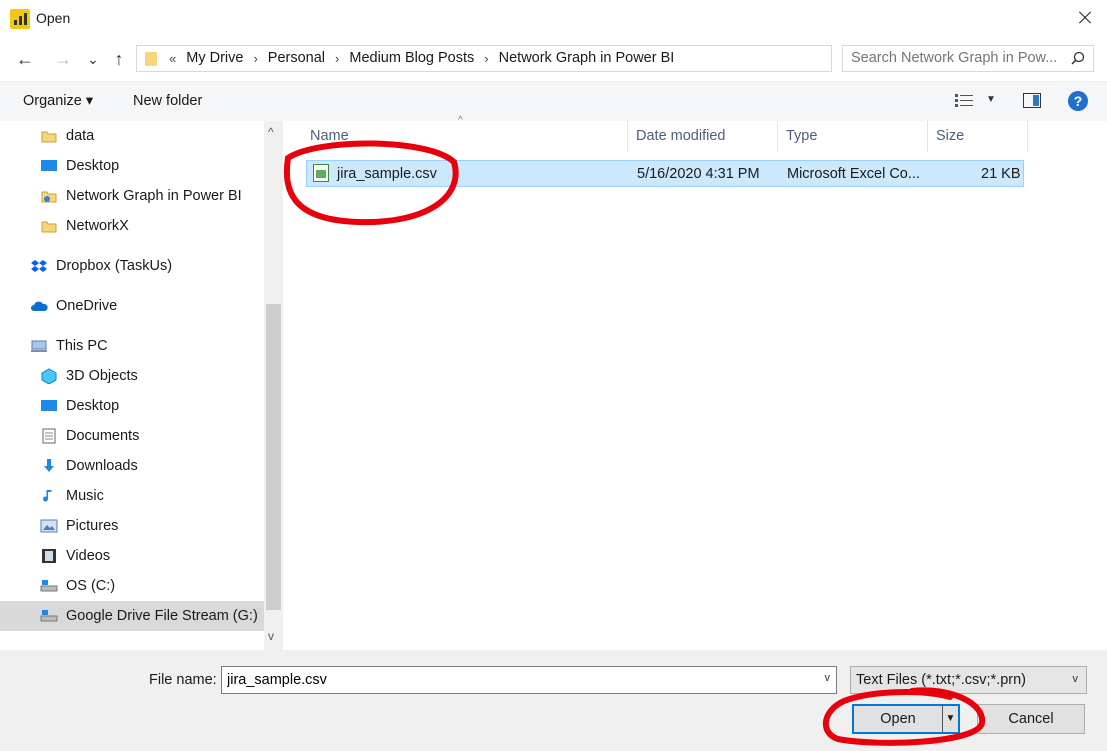 Image resolution: width=1107 pixels, height=751 pixels. What do you see at coordinates (950, 719) in the screenshot?
I see `open-options-dropdown-icon: ▼` at bounding box center [950, 719].